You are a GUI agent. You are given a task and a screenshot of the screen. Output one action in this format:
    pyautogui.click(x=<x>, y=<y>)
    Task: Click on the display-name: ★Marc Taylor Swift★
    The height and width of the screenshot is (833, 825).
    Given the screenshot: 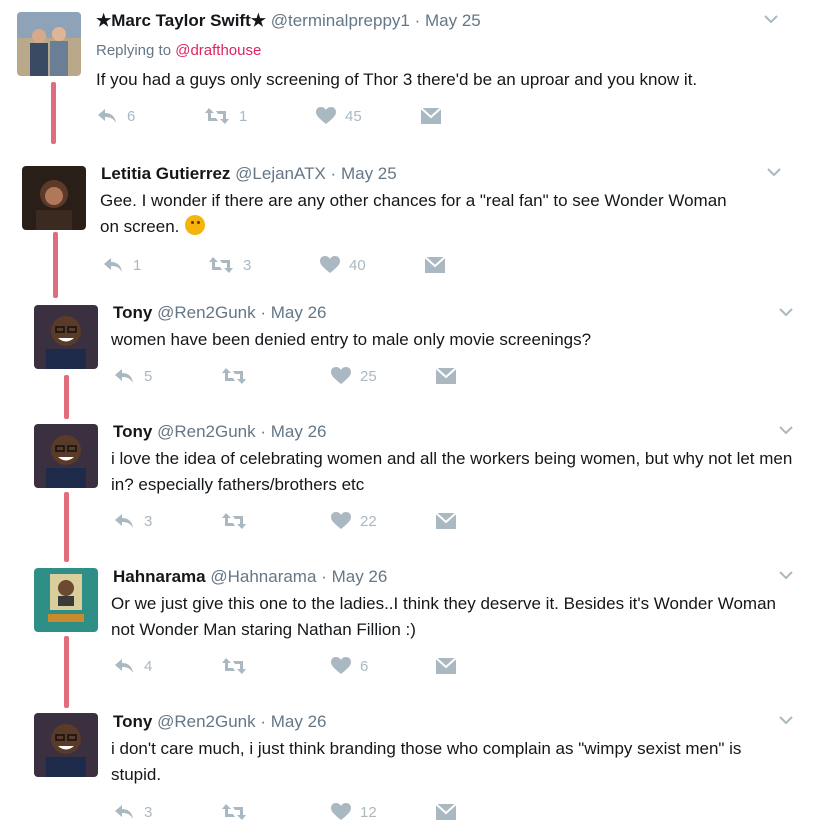 What is the action you would take?
    pyautogui.click(x=181, y=20)
    